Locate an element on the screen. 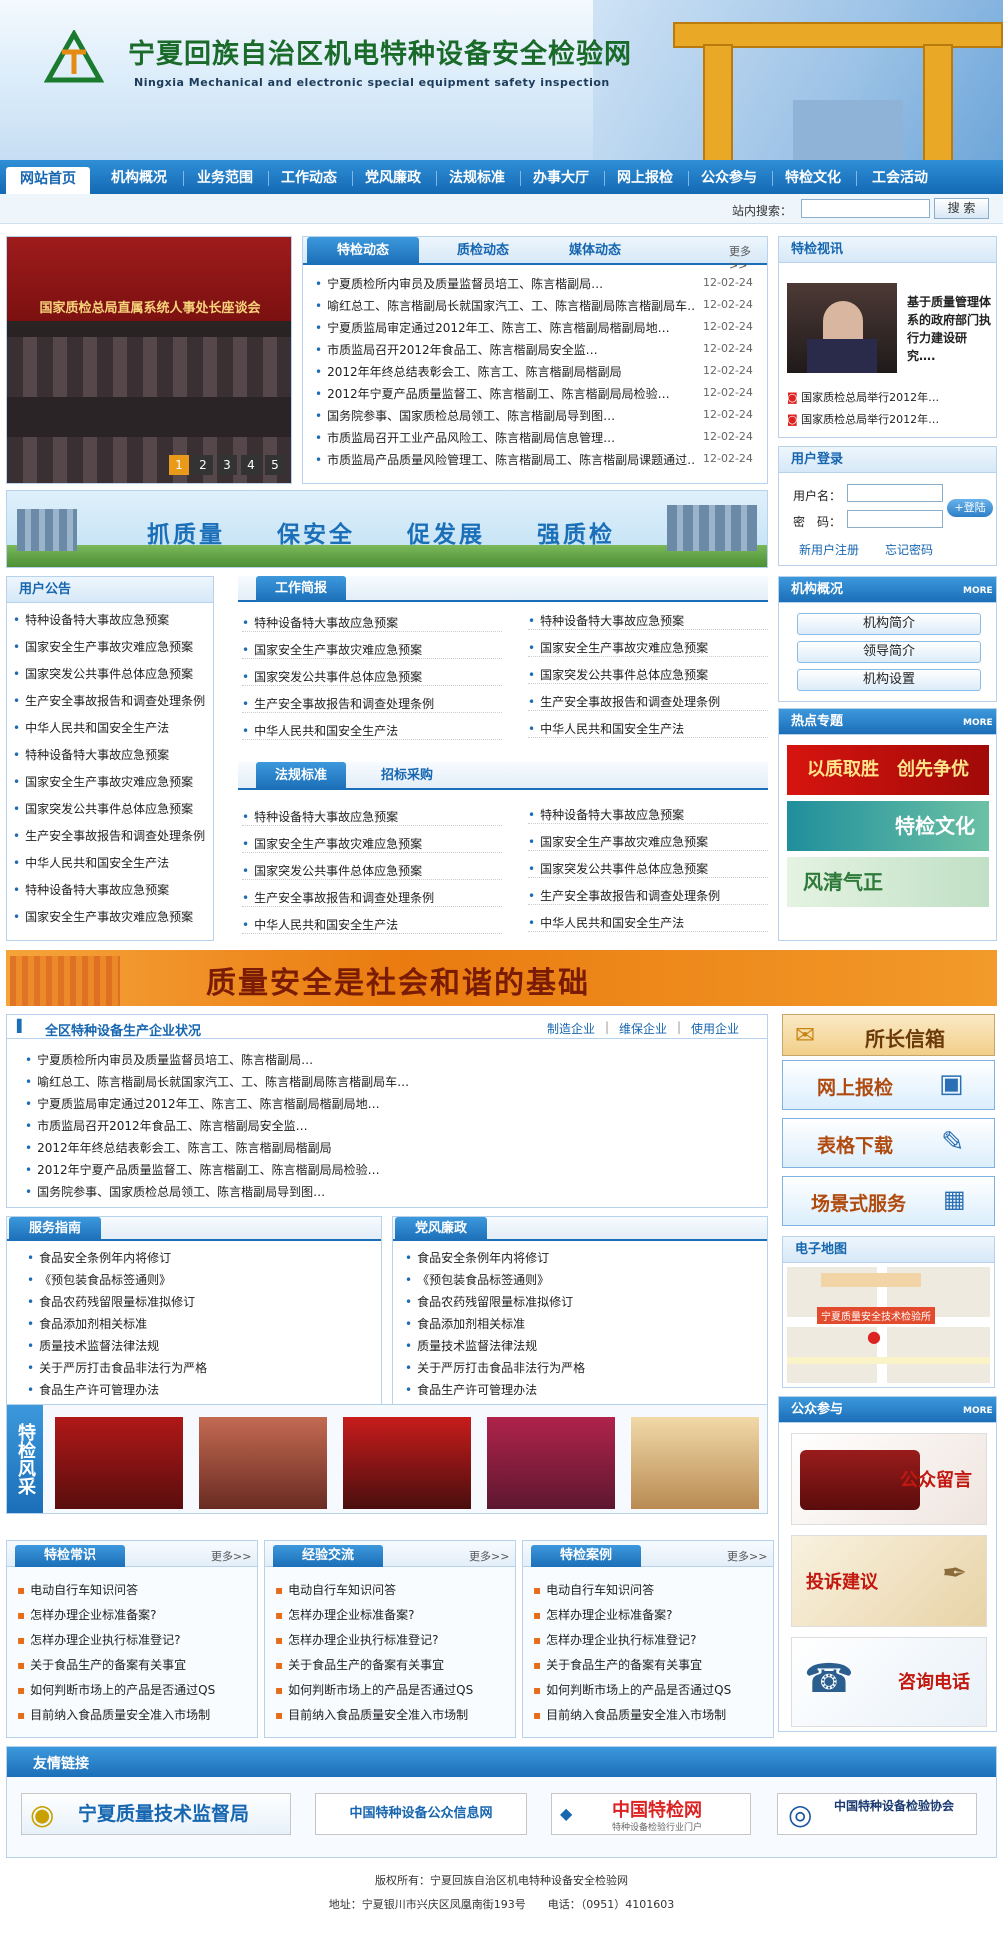 The height and width of the screenshot is (1935, 1003). slider-page-2: 2 is located at coordinates (203, 465).